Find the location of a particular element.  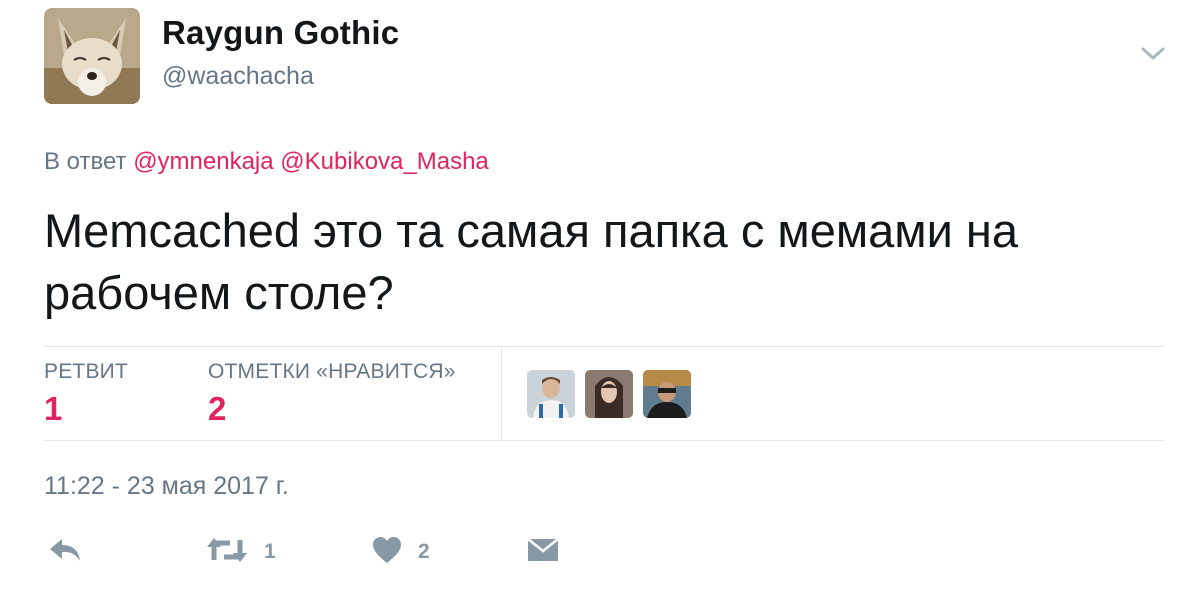

retweet-button: 1 is located at coordinates (241, 552).